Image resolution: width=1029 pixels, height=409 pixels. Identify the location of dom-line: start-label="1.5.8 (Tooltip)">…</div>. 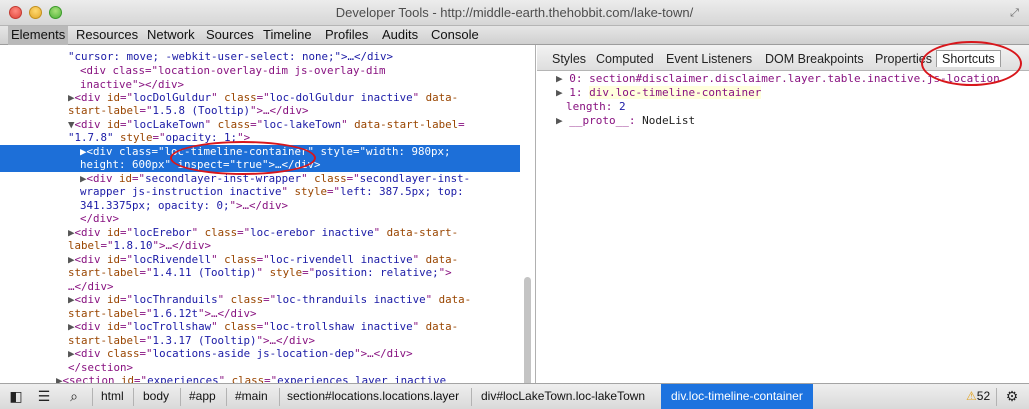
(188, 111).